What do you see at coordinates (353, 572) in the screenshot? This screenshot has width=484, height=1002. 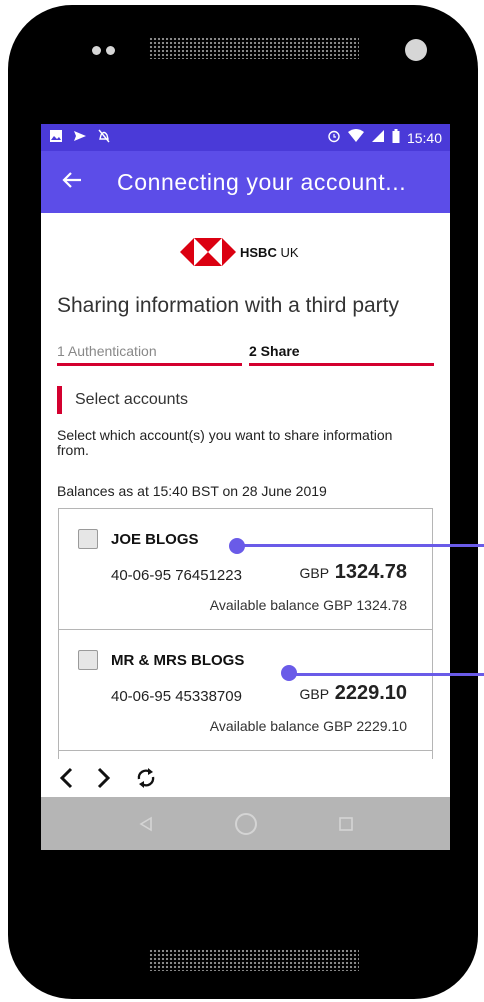 I see `account-balance: GBP 1324.78` at bounding box center [353, 572].